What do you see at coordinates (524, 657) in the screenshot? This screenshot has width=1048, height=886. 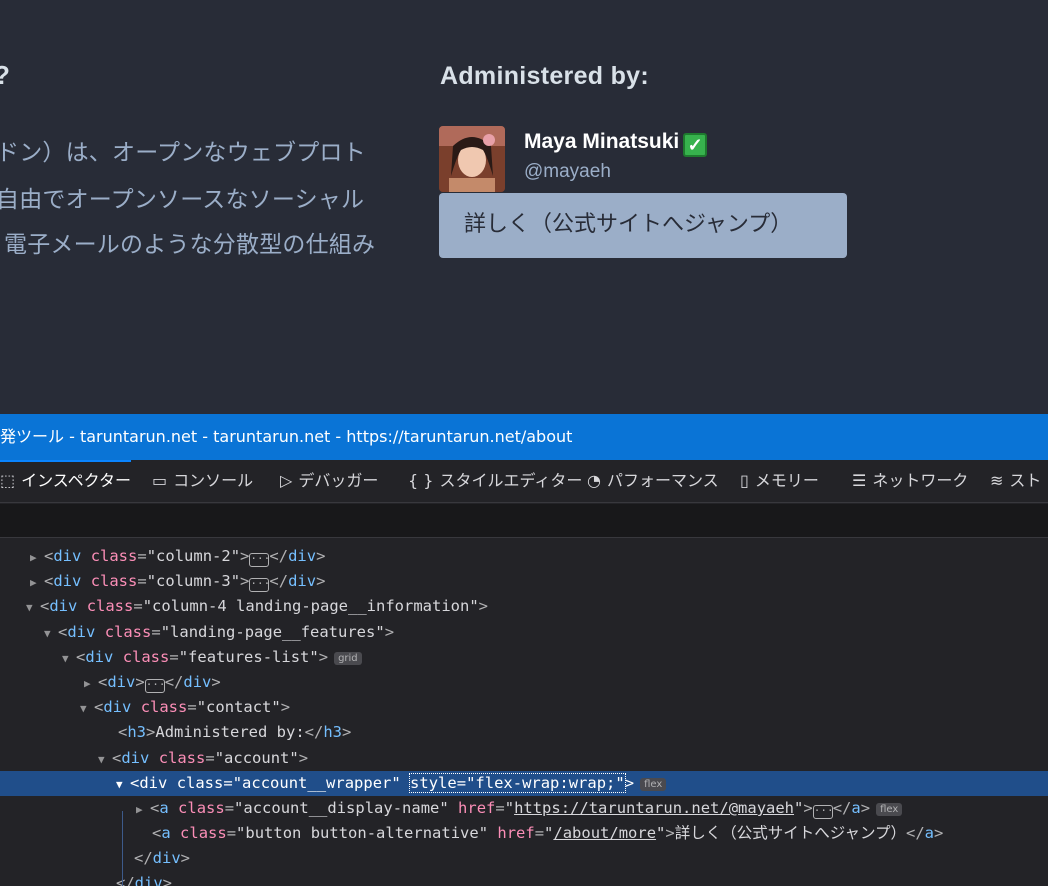 I see `markup-node: ▼ <div class="features-list"> grid` at bounding box center [524, 657].